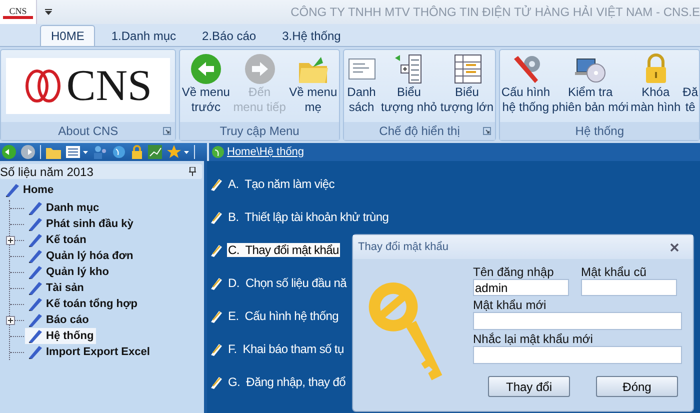  I want to click on dialog-title: Thay đổi mật khẩu, so click(403, 247).